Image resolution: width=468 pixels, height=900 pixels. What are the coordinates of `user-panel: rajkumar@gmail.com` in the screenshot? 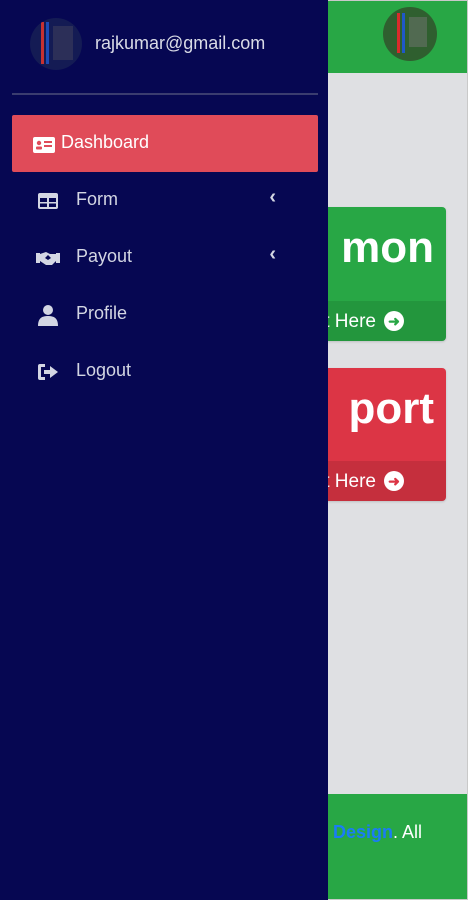 It's located at (164, 47).